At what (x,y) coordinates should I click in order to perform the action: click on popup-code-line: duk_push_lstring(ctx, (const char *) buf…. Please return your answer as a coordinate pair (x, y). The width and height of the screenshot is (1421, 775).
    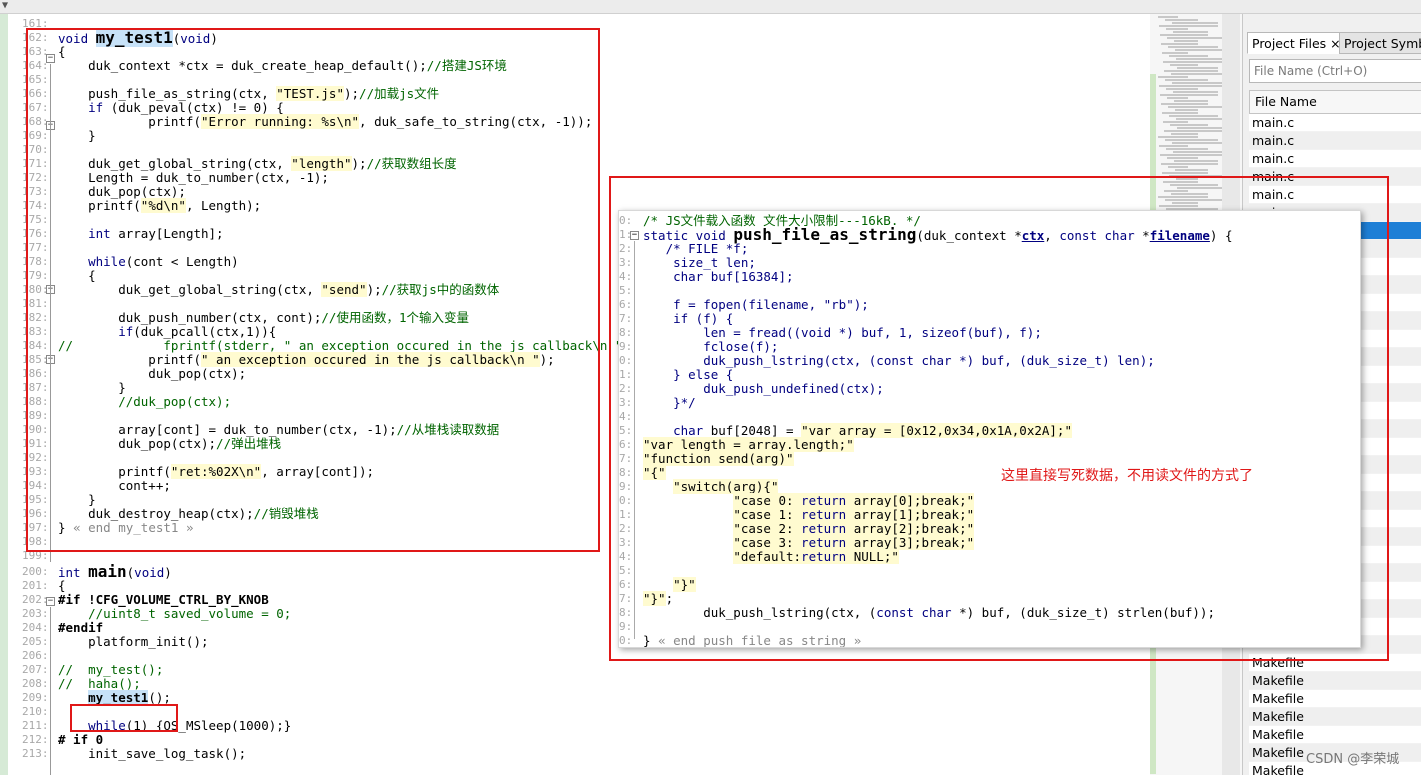
    Looking at the image, I should click on (929, 612).